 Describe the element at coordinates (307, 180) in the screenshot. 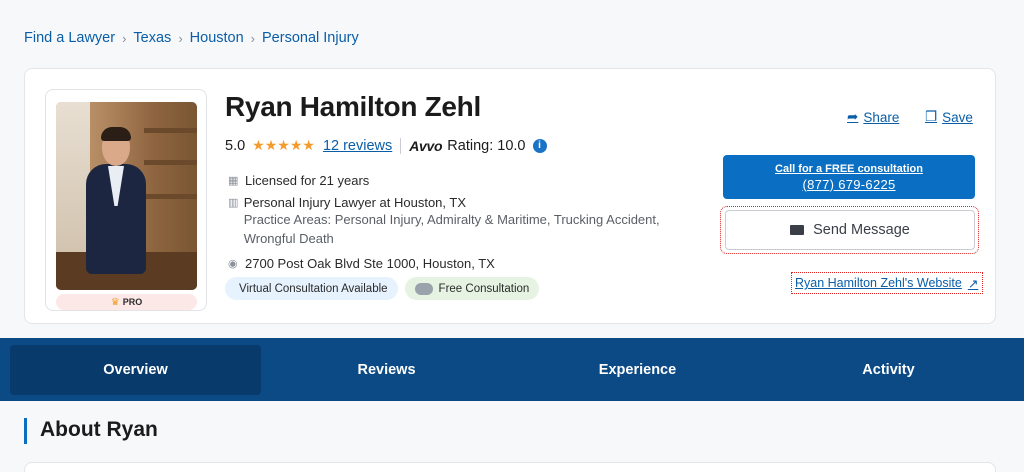

I see `licensed-text: Licensed for 21 years` at that location.